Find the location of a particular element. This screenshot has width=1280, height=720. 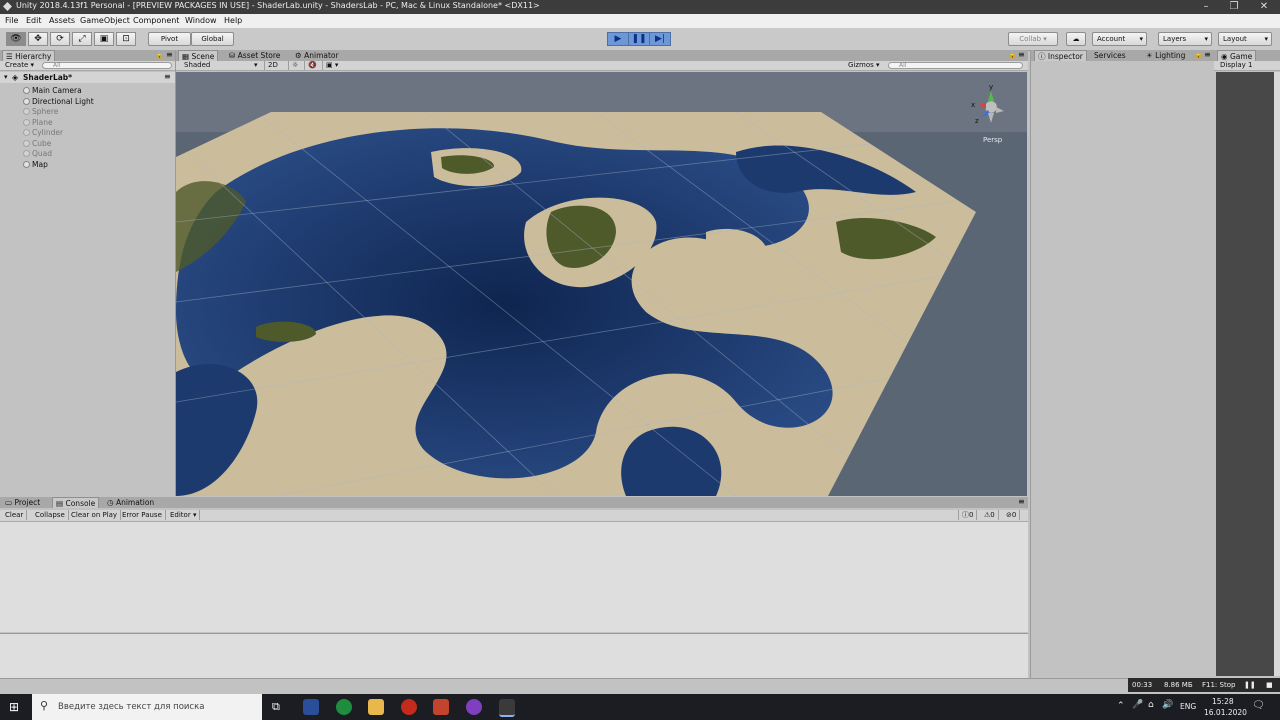

lighting-toggle-icon: ☼ is located at coordinates (294, 65).